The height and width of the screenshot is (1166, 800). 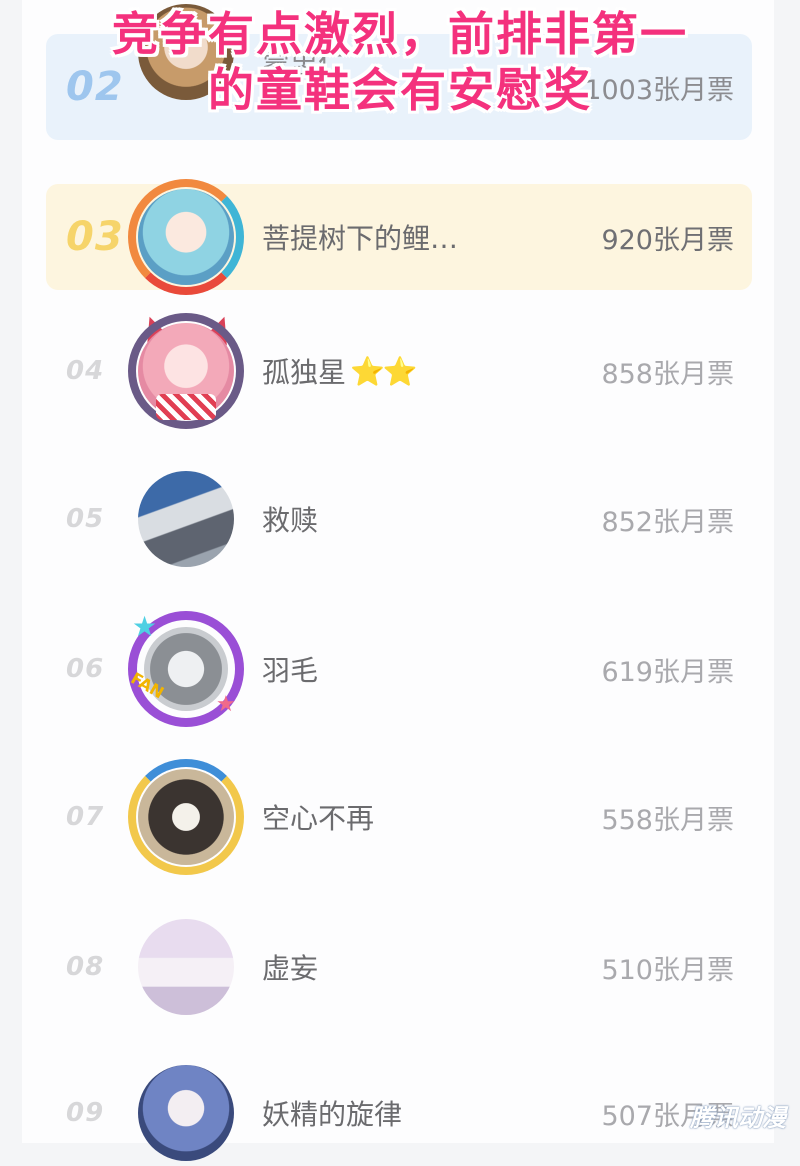 What do you see at coordinates (399, 519) in the screenshot?
I see `ranking-row-05: 05 救赎 852张月票` at bounding box center [399, 519].